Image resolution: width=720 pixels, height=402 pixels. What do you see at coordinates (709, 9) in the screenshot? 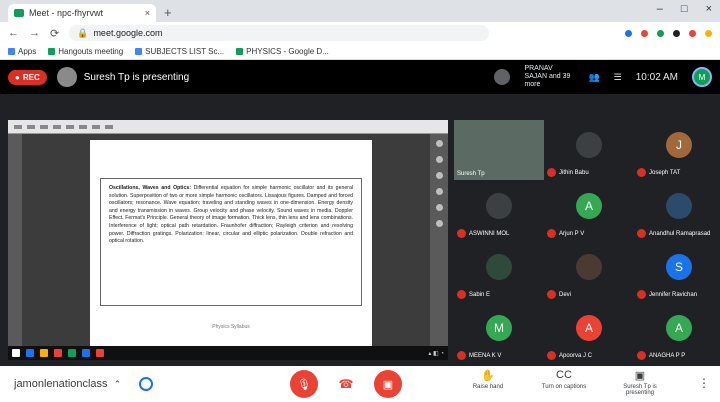
I see `close-window-button: ×` at bounding box center [709, 9].